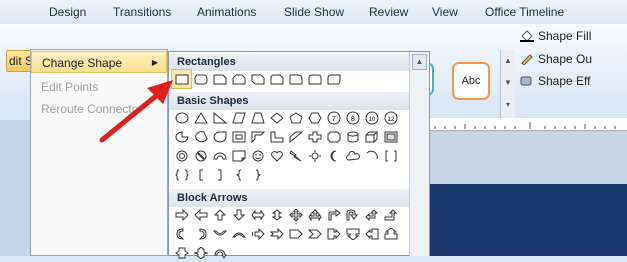 The height and width of the screenshot is (262, 627). What do you see at coordinates (524, 12) in the screenshot?
I see `tab-office-timeline: Office Timeline` at bounding box center [524, 12].